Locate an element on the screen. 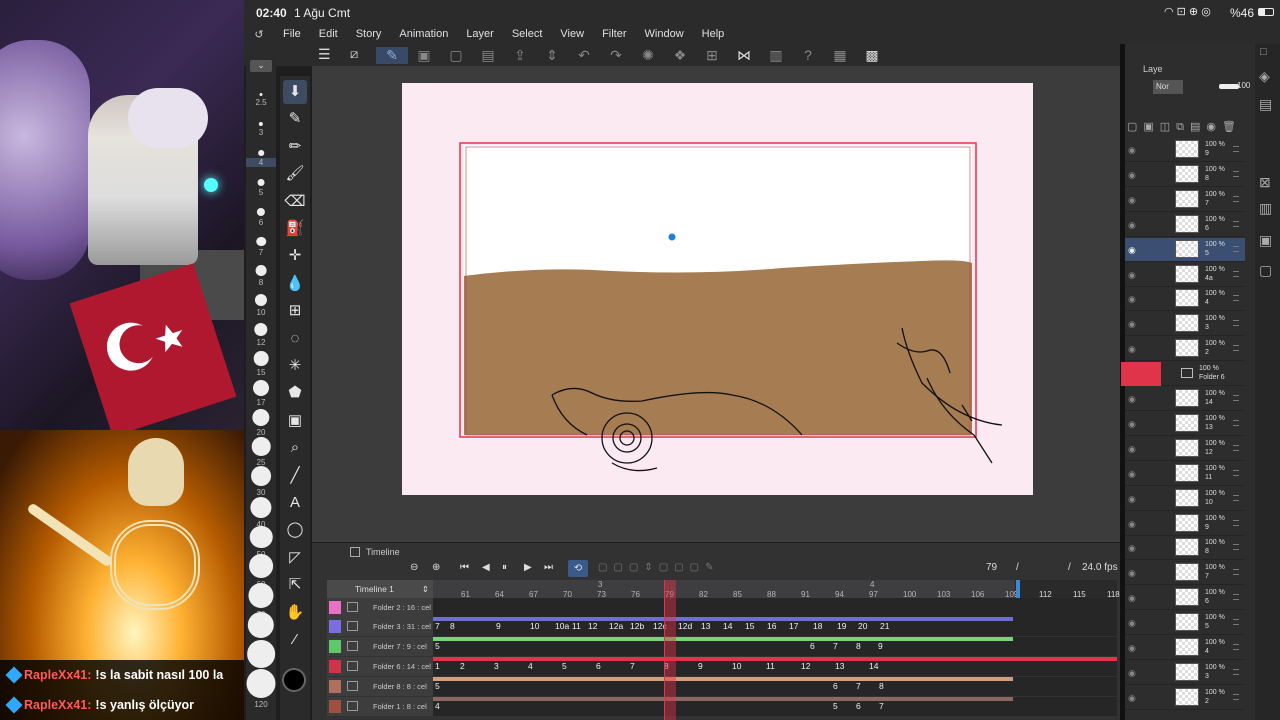 This screenshot has width=1280, height=720. menu-view: View is located at coordinates (572, 34).